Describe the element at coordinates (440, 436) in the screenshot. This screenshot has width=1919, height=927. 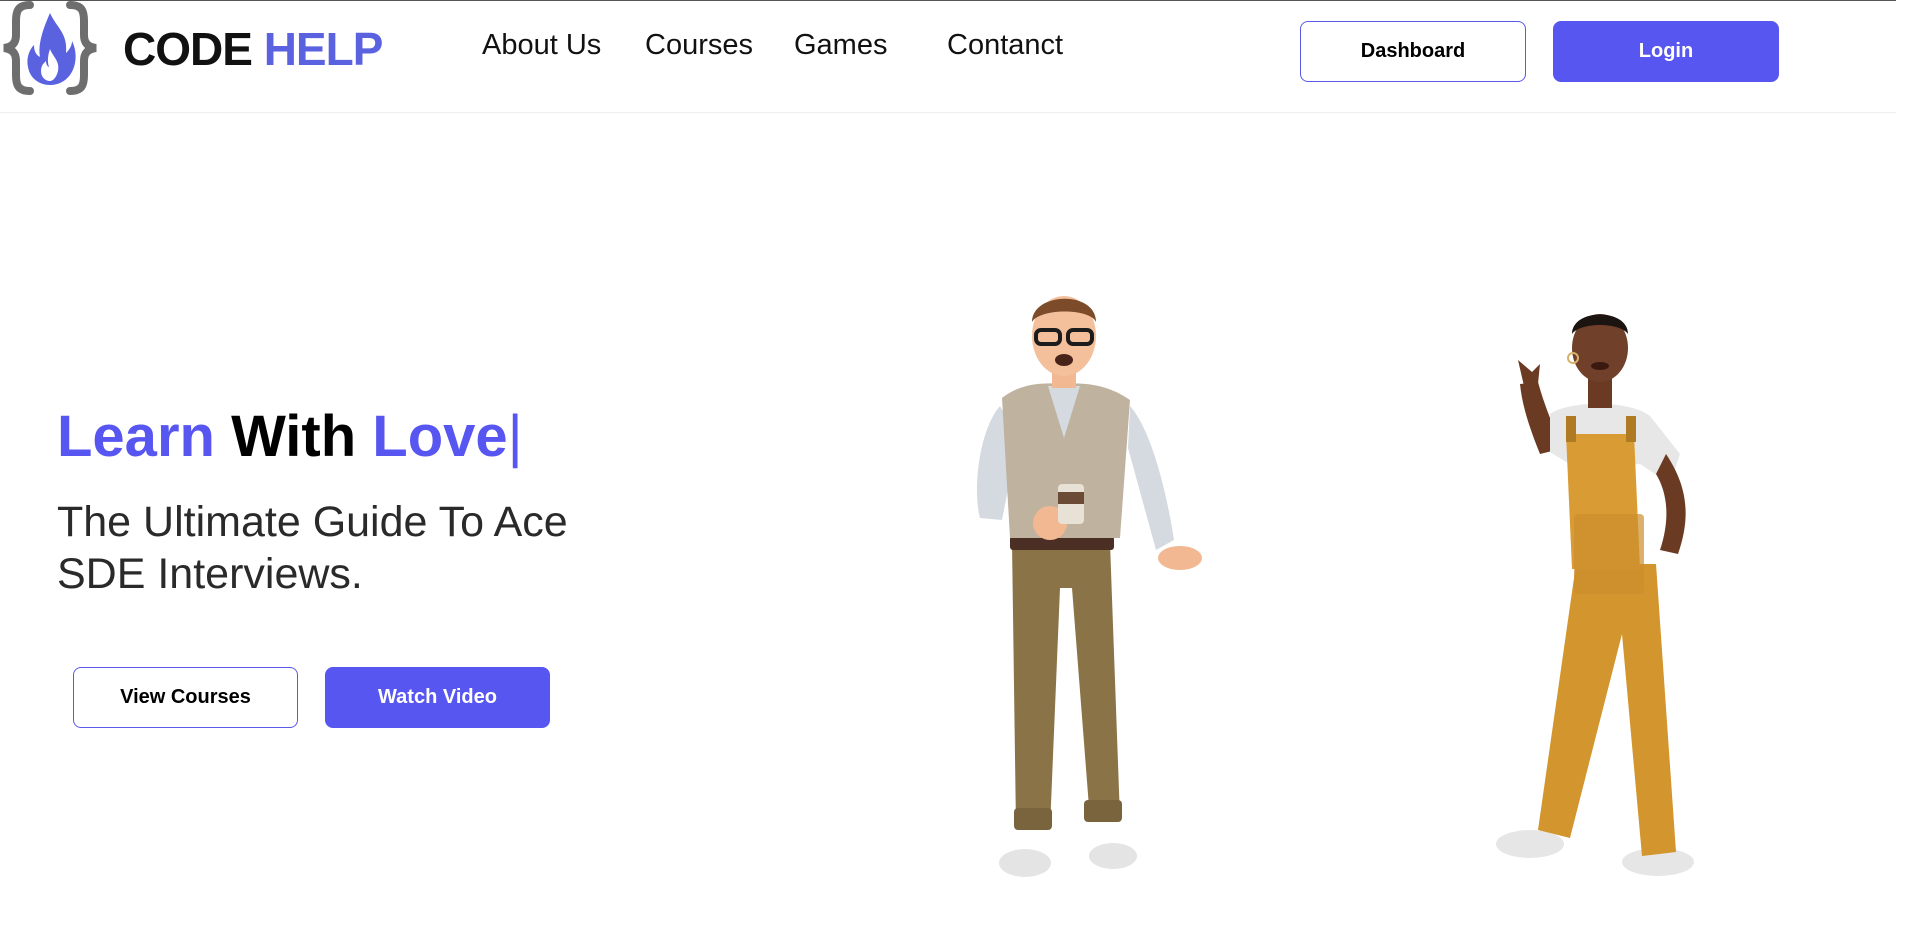
I see `hero-title-love: Love` at that location.